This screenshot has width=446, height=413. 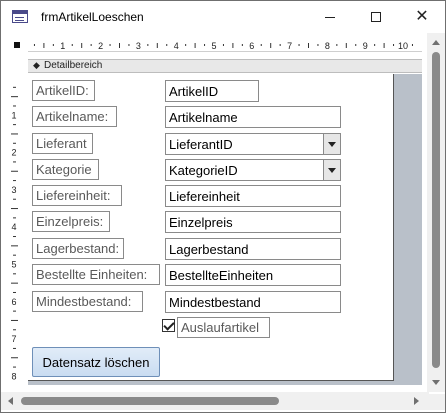 What do you see at coordinates (436, 382) in the screenshot?
I see `scroll-down-icon` at bounding box center [436, 382].